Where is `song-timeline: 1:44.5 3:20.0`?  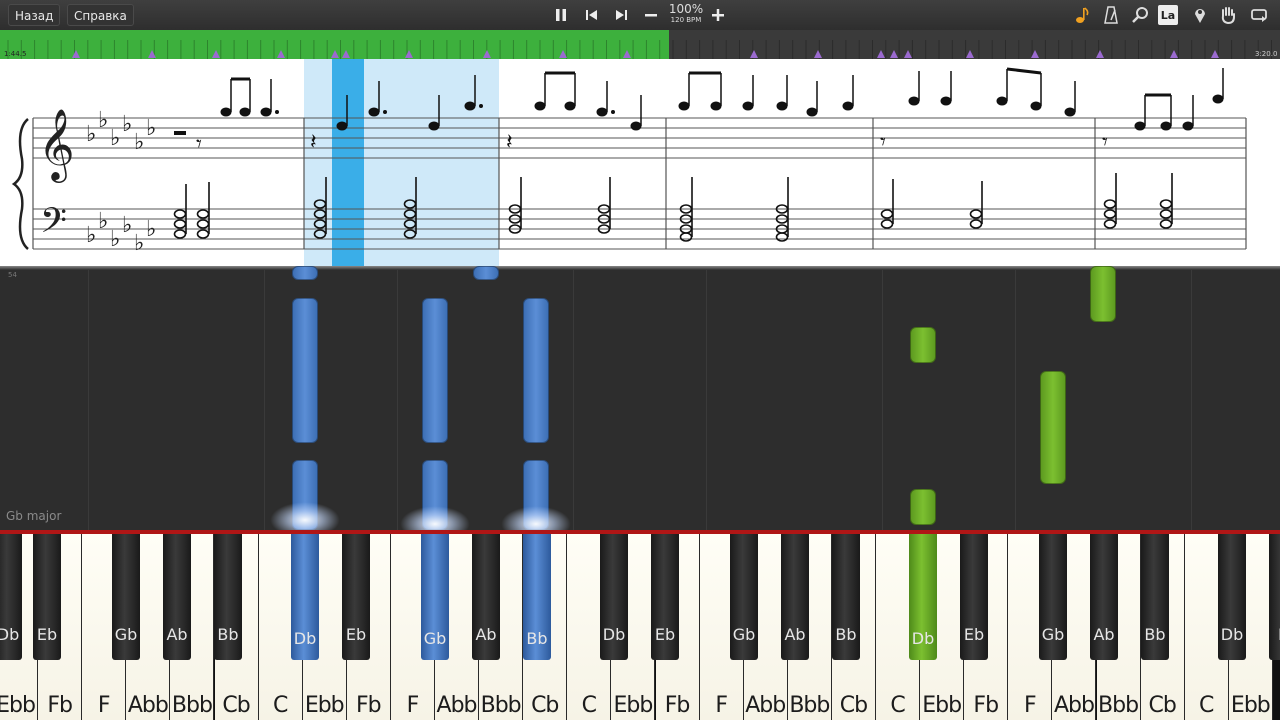 song-timeline: 1:44.5 3:20.0 is located at coordinates (640, 44).